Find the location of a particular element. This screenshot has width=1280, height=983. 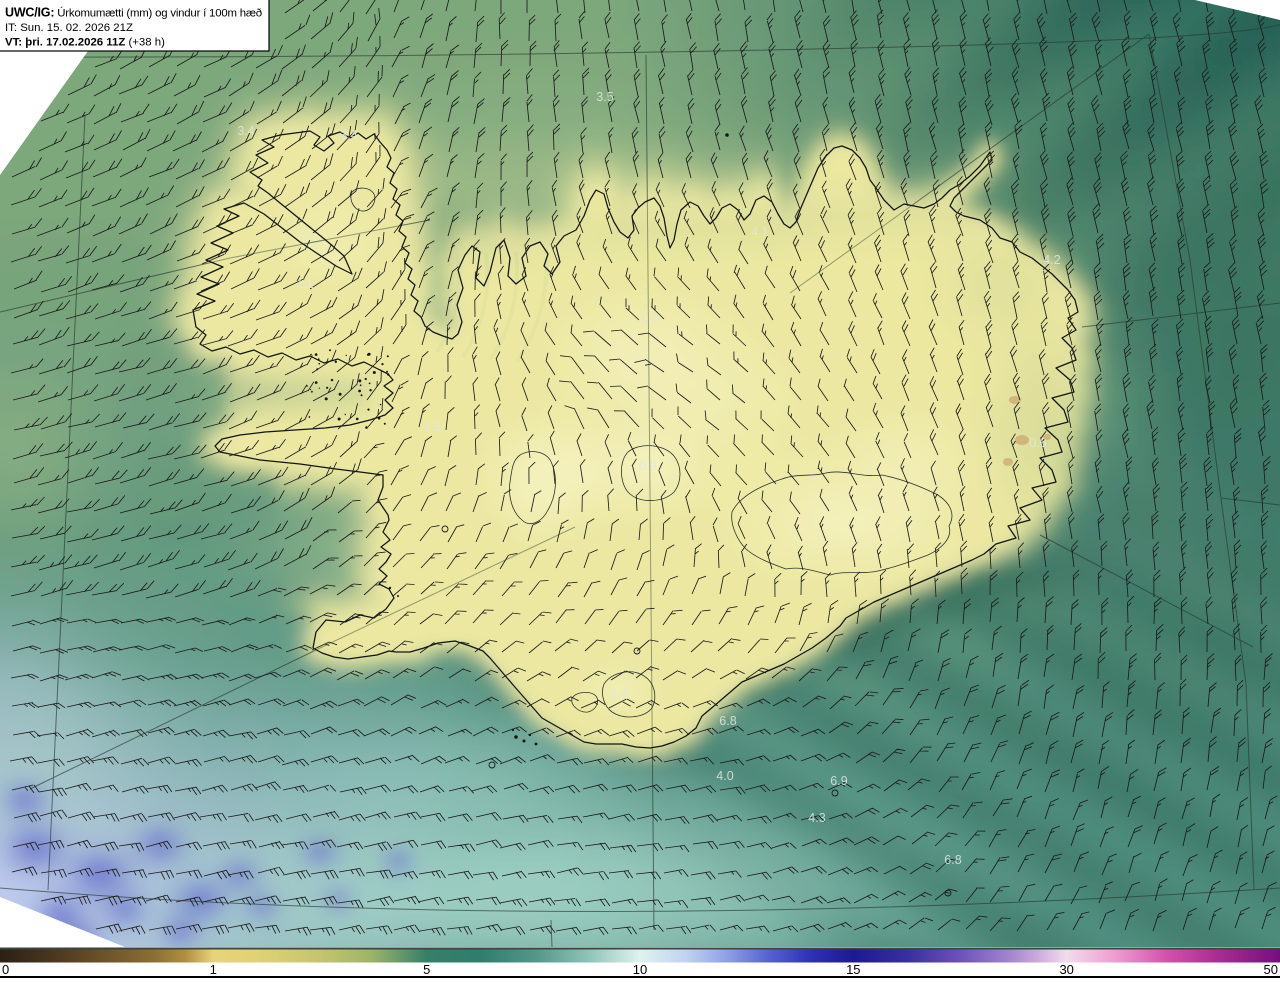

svg-text: 3.5 is located at coordinates (604, 97).